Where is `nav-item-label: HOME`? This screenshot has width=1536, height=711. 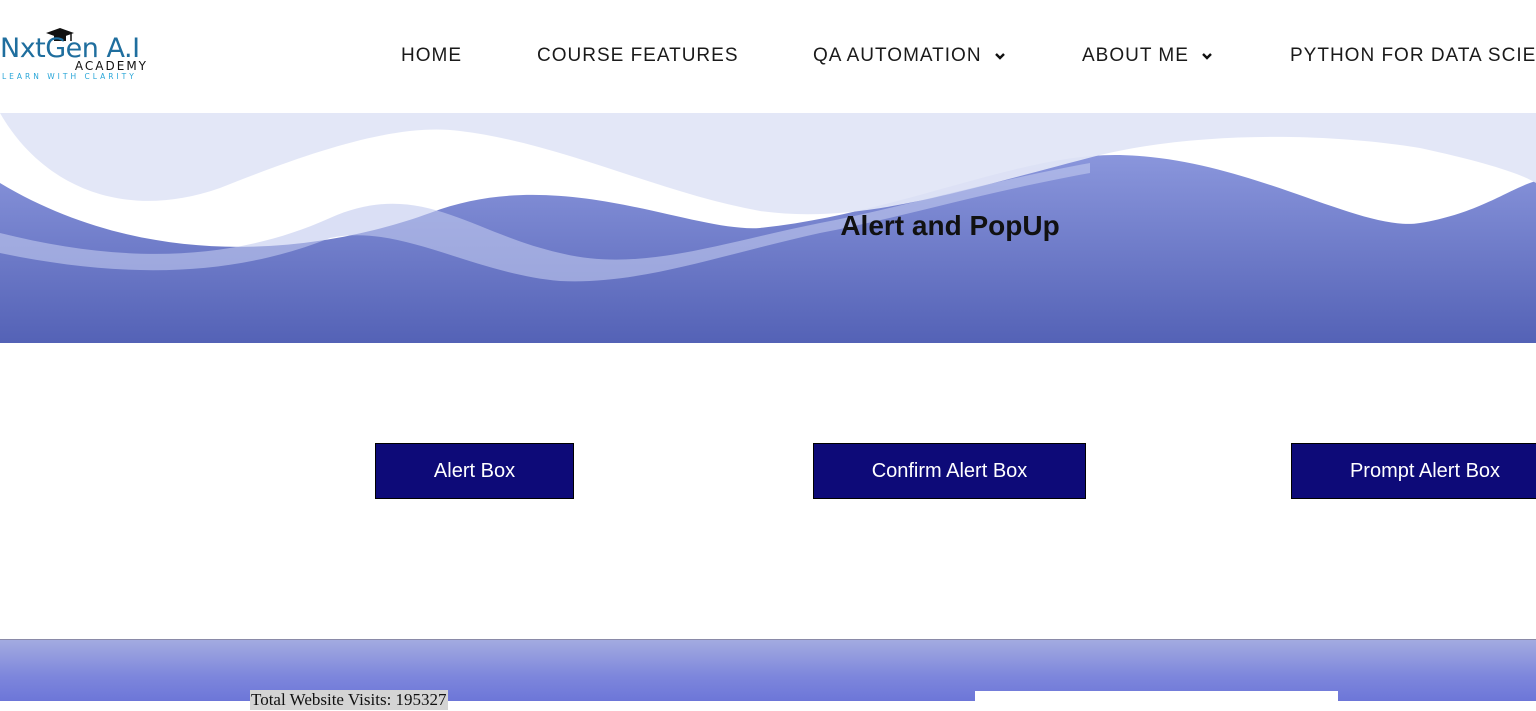 nav-item-label: HOME is located at coordinates (431, 55).